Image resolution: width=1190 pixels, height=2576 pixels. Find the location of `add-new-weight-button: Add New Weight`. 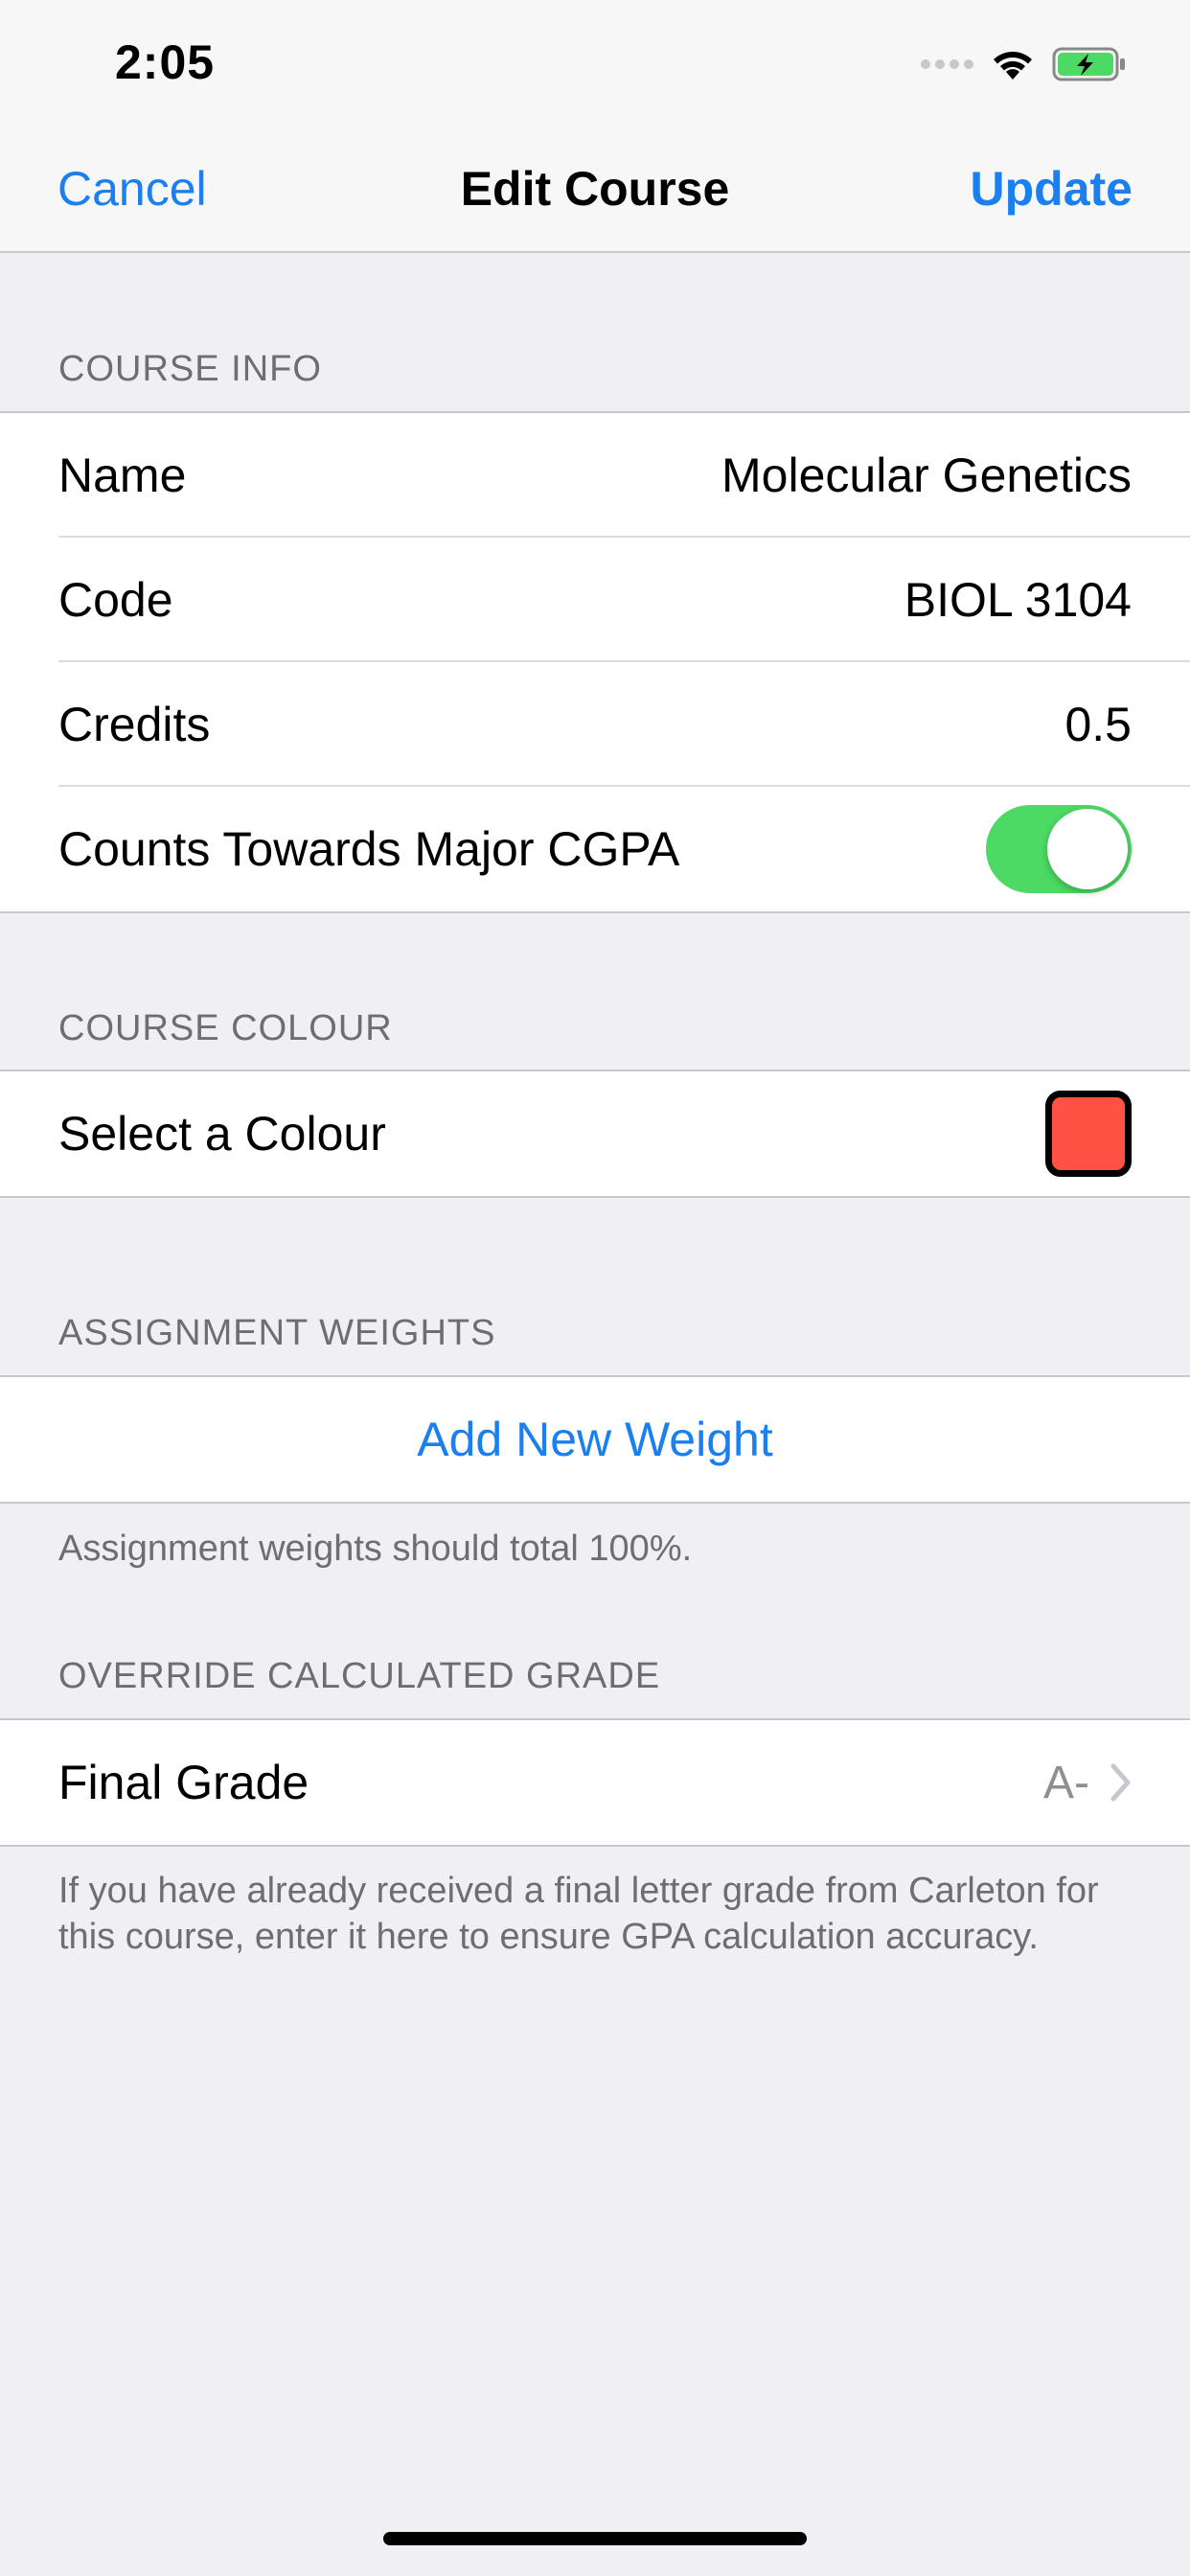

add-new-weight-button: Add New Weight is located at coordinates (595, 1439).